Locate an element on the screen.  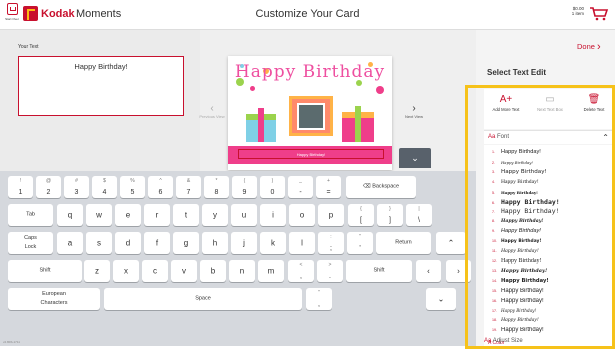
key-label: o is located at coordinates (302, 215).